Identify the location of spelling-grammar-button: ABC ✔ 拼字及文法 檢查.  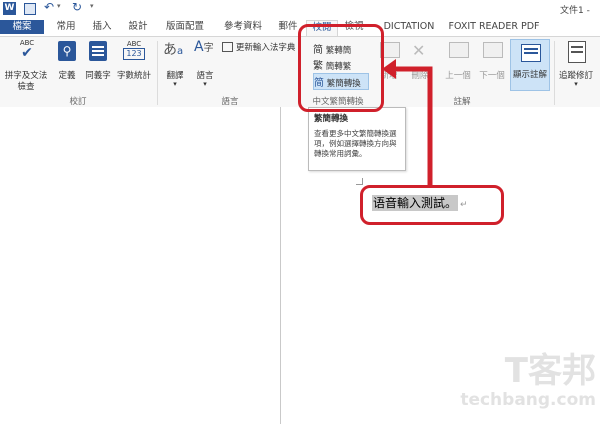
(26, 65).